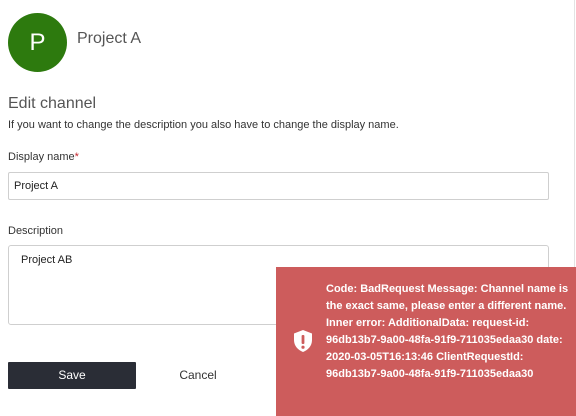 This screenshot has height=416, width=576. I want to click on display-name-label-row: Display name*, so click(43, 157).